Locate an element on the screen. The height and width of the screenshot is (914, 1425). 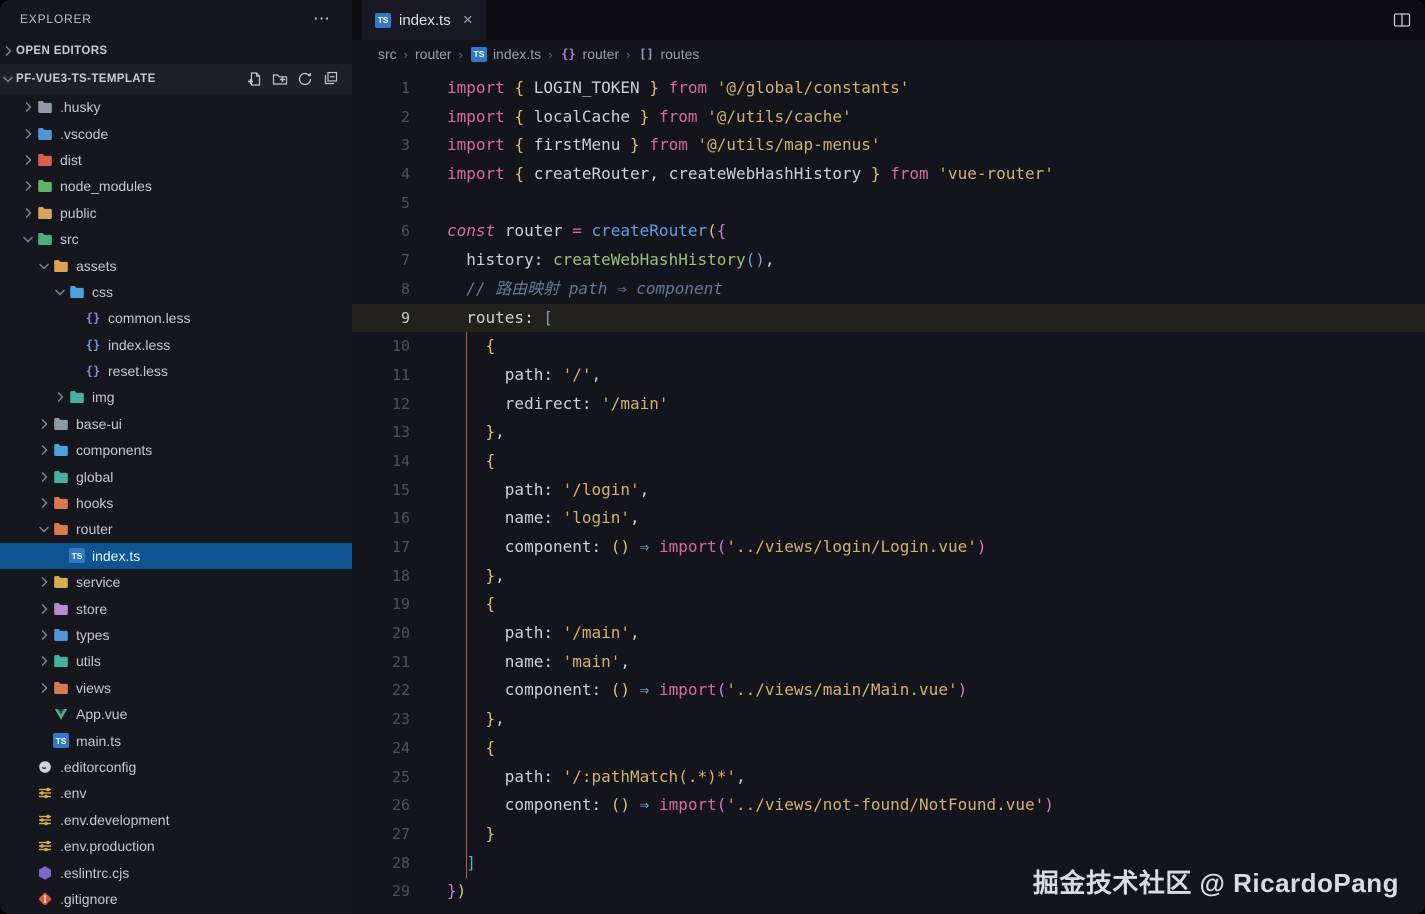
code-line: 11 path: '/', is located at coordinates (888, 375).